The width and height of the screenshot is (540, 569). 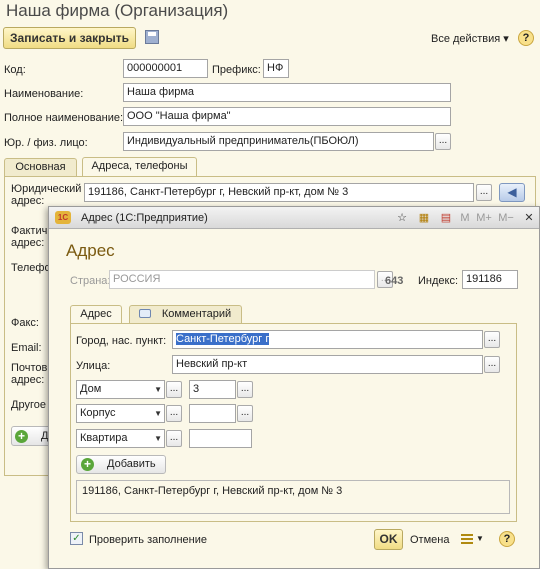 I want to click on city-label: Город, нас. пункт:, so click(x=121, y=341).